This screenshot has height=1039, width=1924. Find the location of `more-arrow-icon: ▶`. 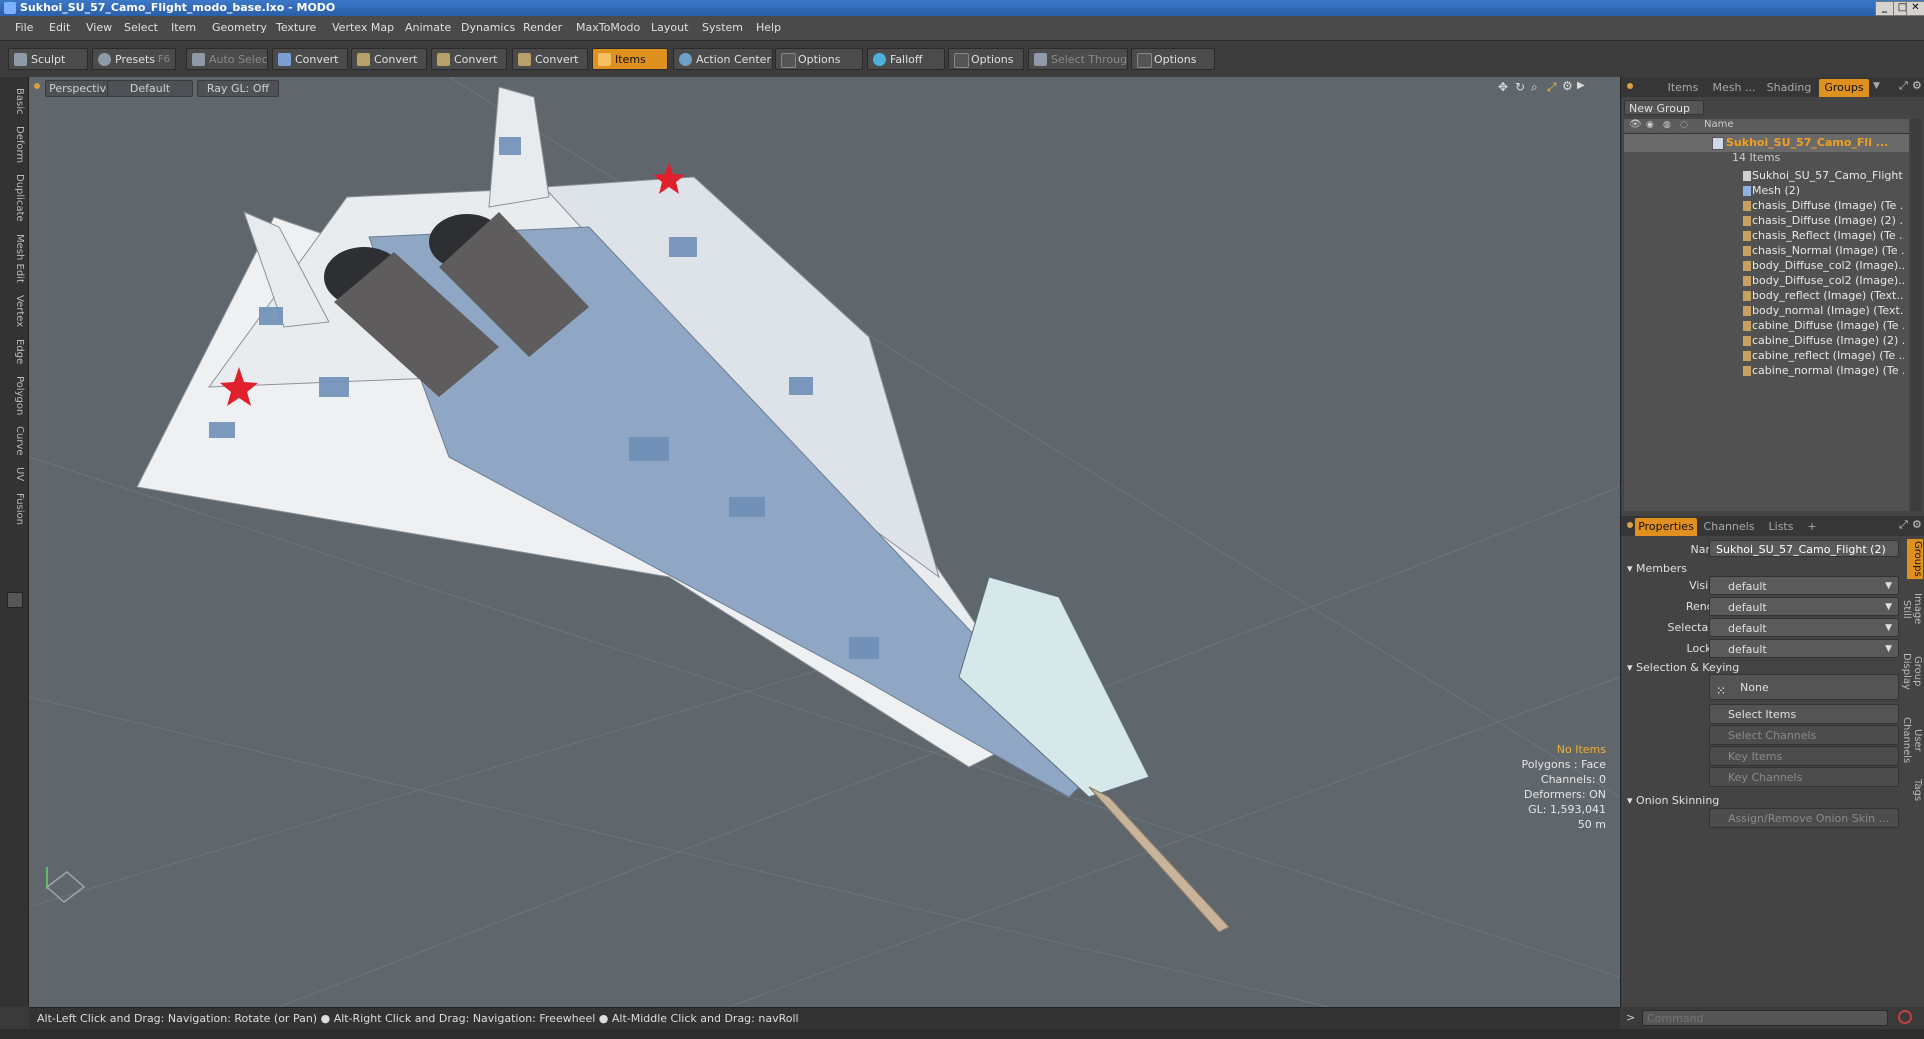

more-arrow-icon: ▶ is located at coordinates (1581, 85).